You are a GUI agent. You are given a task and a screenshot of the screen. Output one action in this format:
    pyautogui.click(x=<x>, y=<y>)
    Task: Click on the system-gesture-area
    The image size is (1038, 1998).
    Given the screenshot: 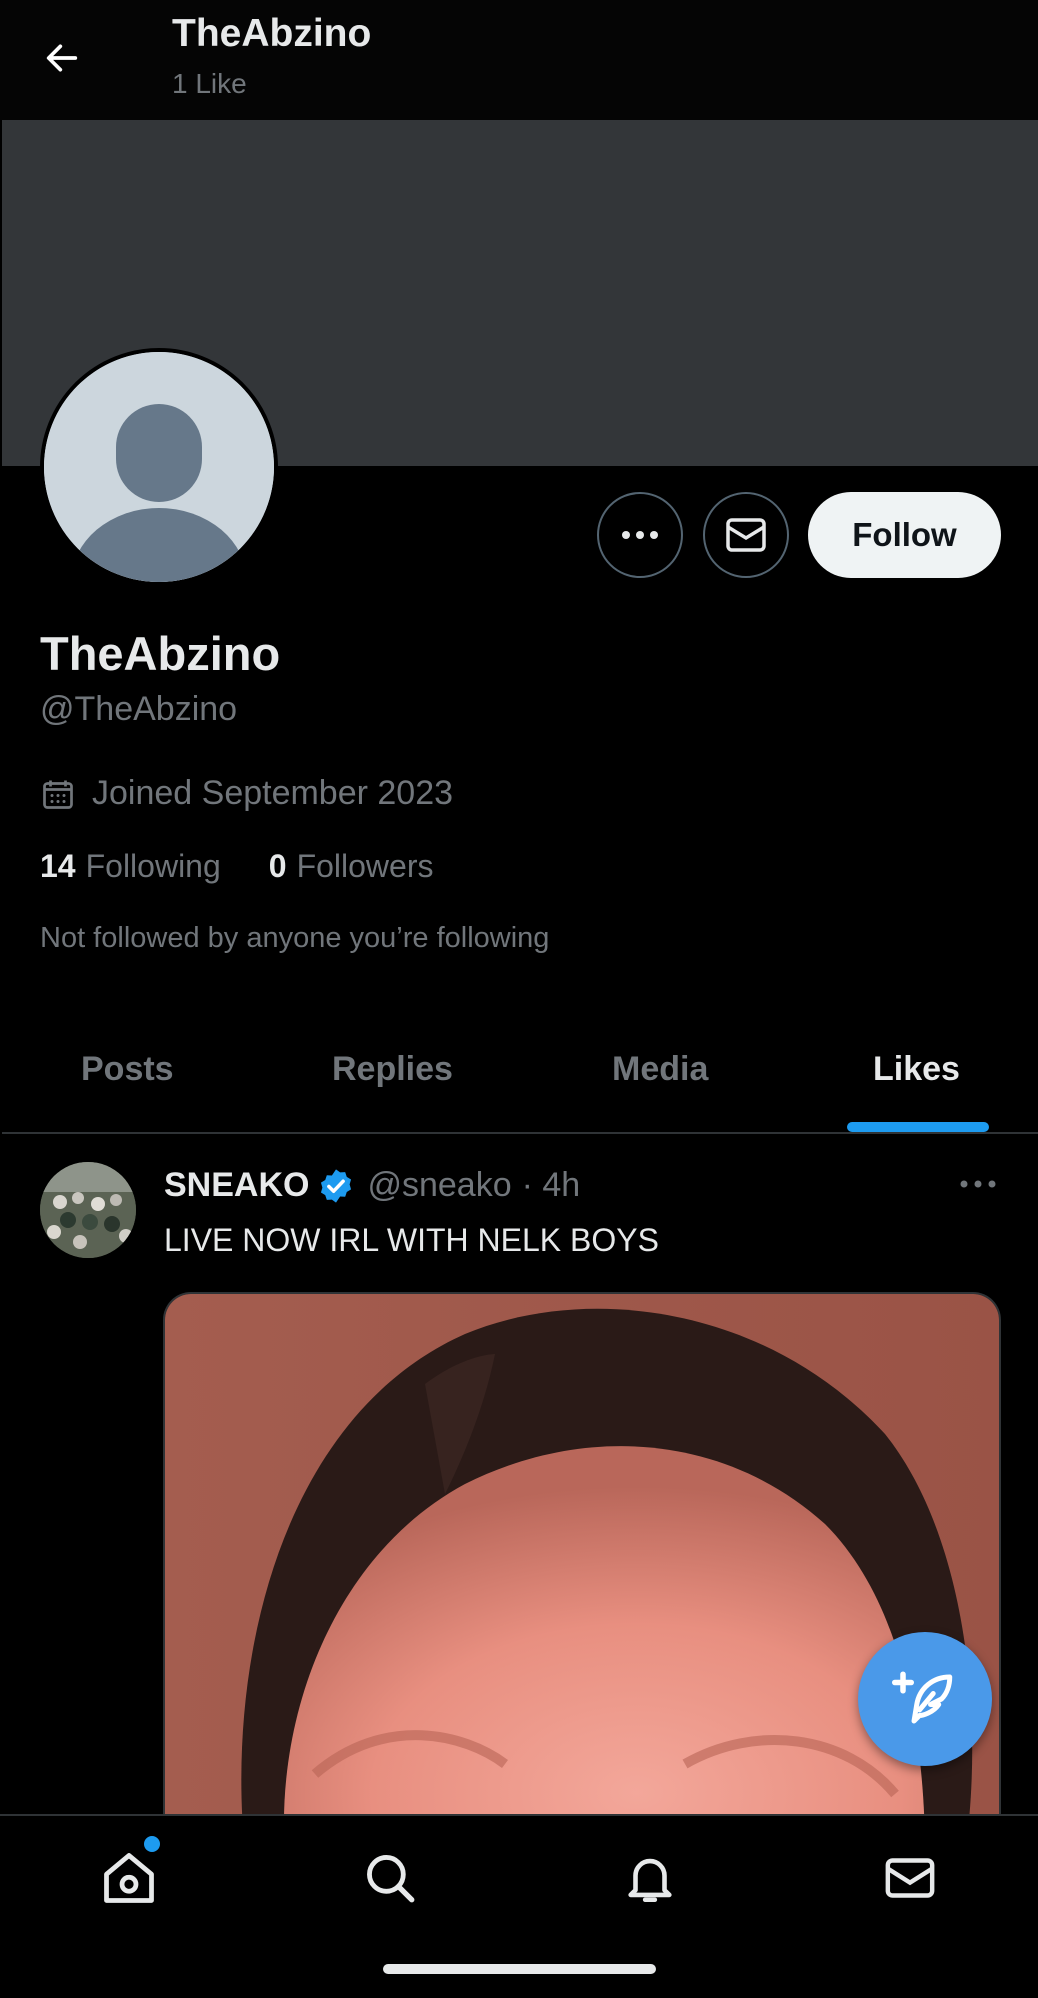 What is the action you would take?
    pyautogui.click(x=519, y=1968)
    